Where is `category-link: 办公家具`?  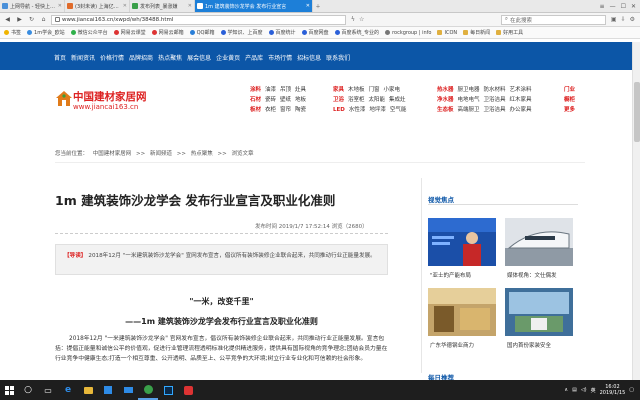
category-link: 办公家具 is located at coordinates (521, 110).